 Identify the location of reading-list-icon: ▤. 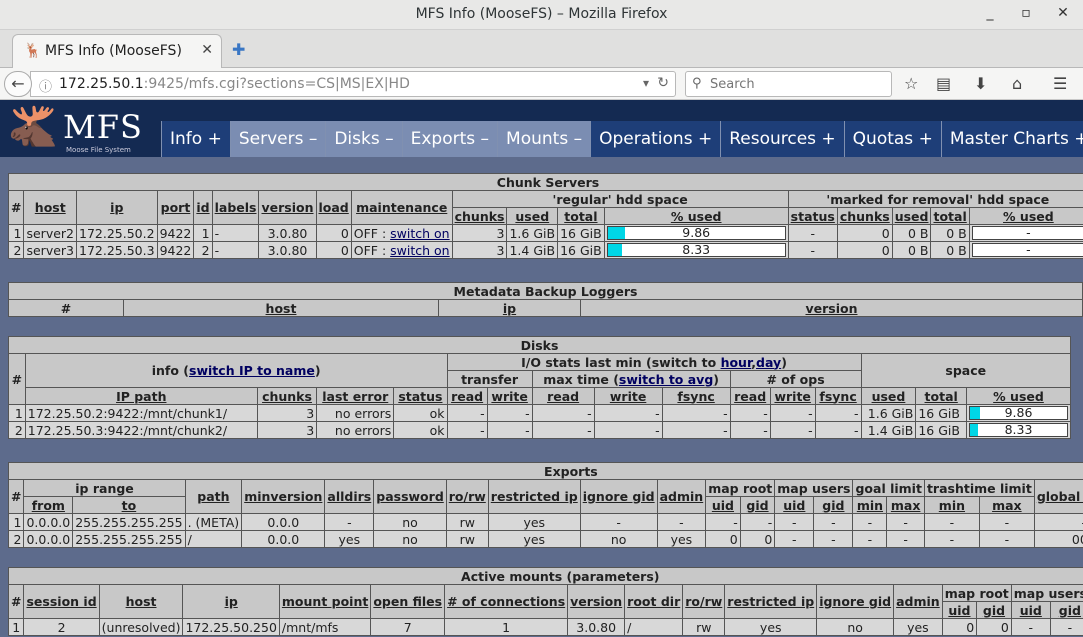
(943, 83).